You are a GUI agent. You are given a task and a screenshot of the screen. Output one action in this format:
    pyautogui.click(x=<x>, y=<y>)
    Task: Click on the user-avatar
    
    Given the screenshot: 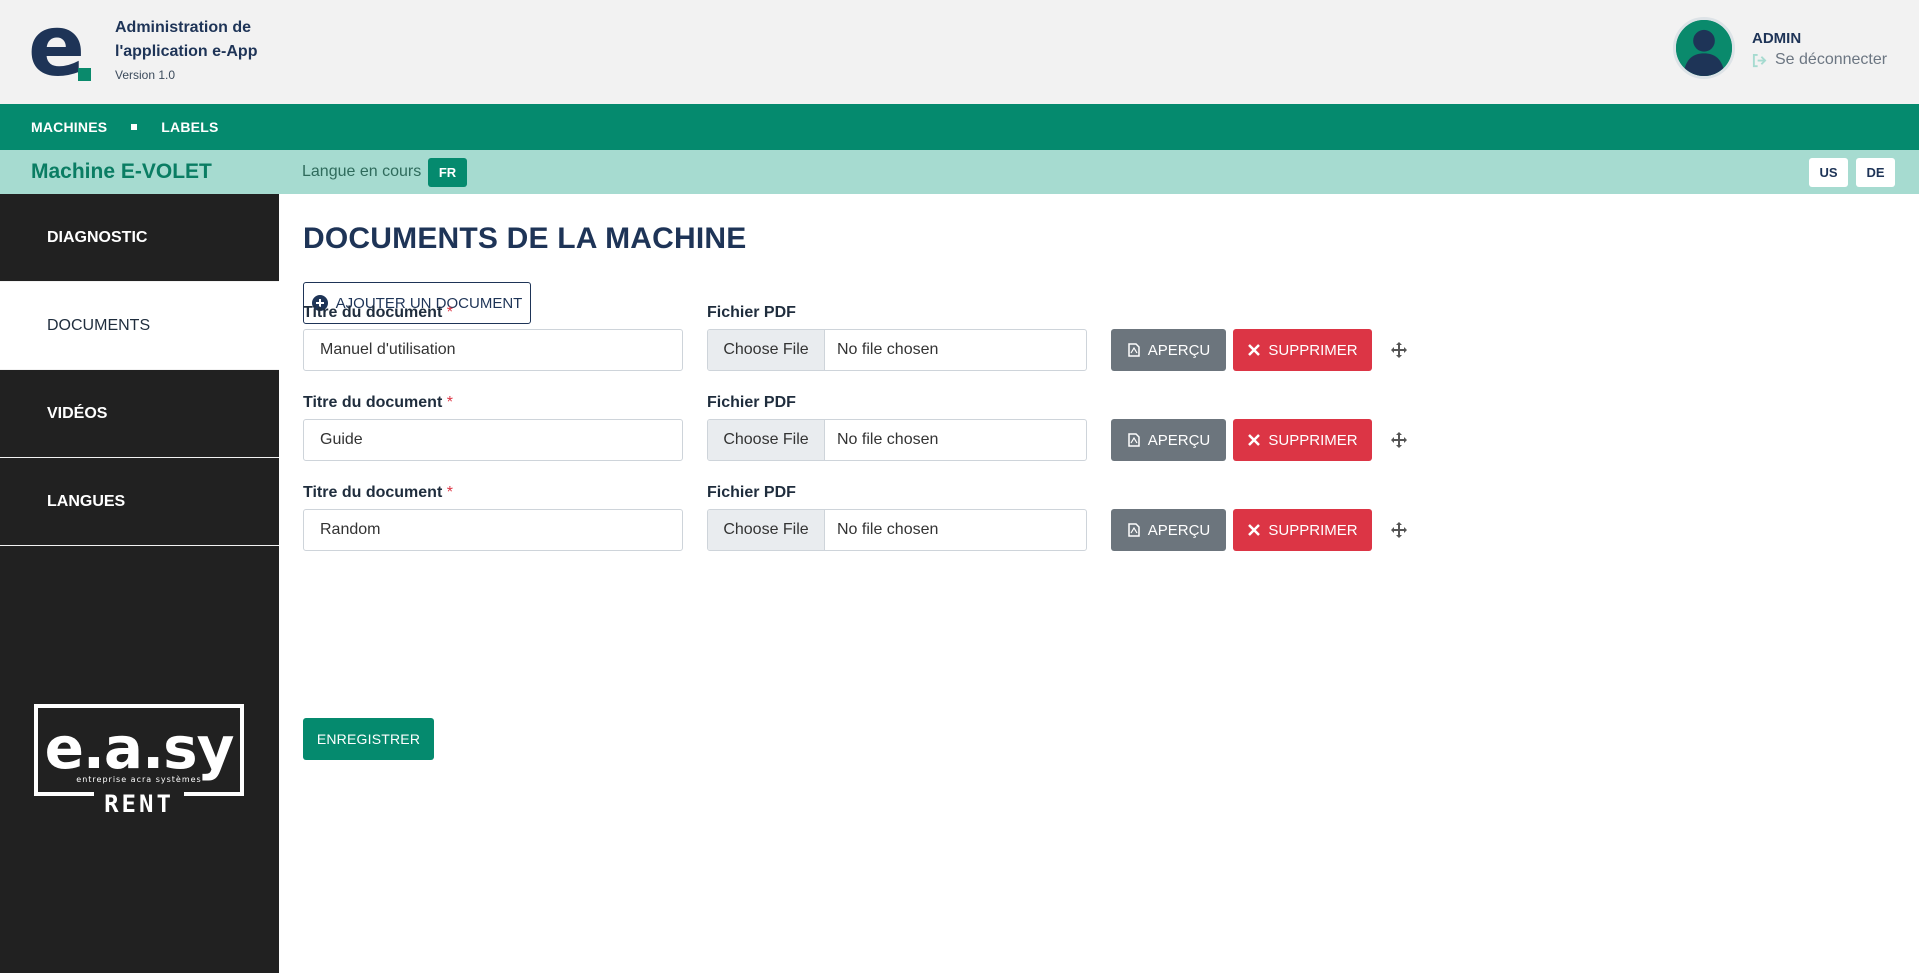 What is the action you would take?
    pyautogui.click(x=1704, y=48)
    